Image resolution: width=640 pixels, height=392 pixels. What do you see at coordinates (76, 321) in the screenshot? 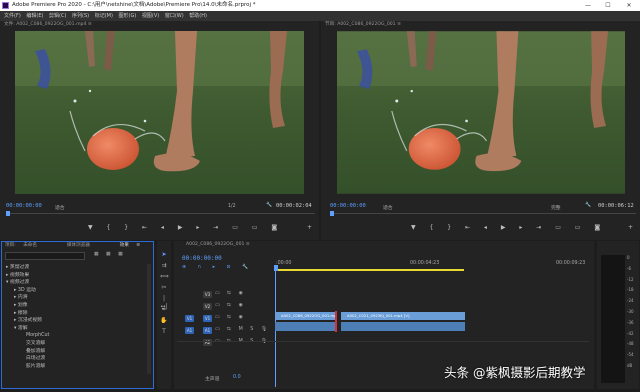
I see `tree-item: ▸ 沉浸式视频` at bounding box center [76, 321].